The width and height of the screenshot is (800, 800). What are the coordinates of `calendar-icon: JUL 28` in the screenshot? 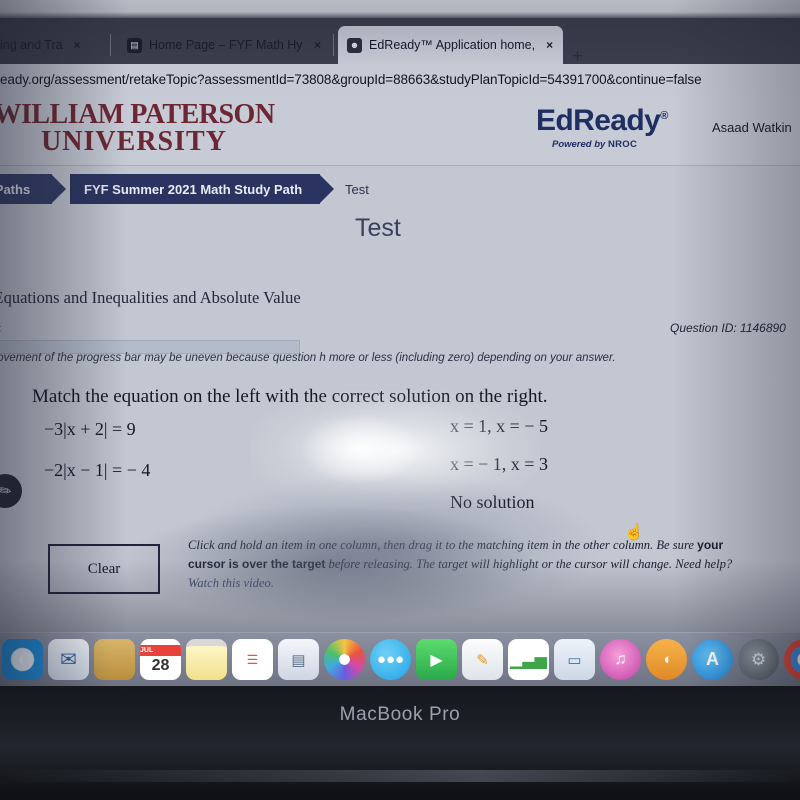 It's located at (160, 659).